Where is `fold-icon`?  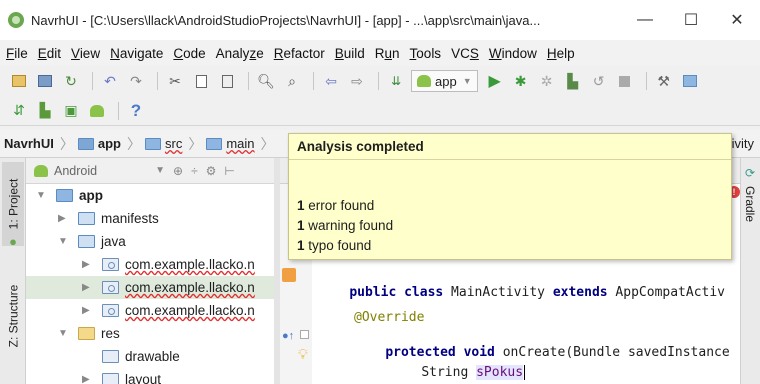
fold-icon is located at coordinates (304, 334).